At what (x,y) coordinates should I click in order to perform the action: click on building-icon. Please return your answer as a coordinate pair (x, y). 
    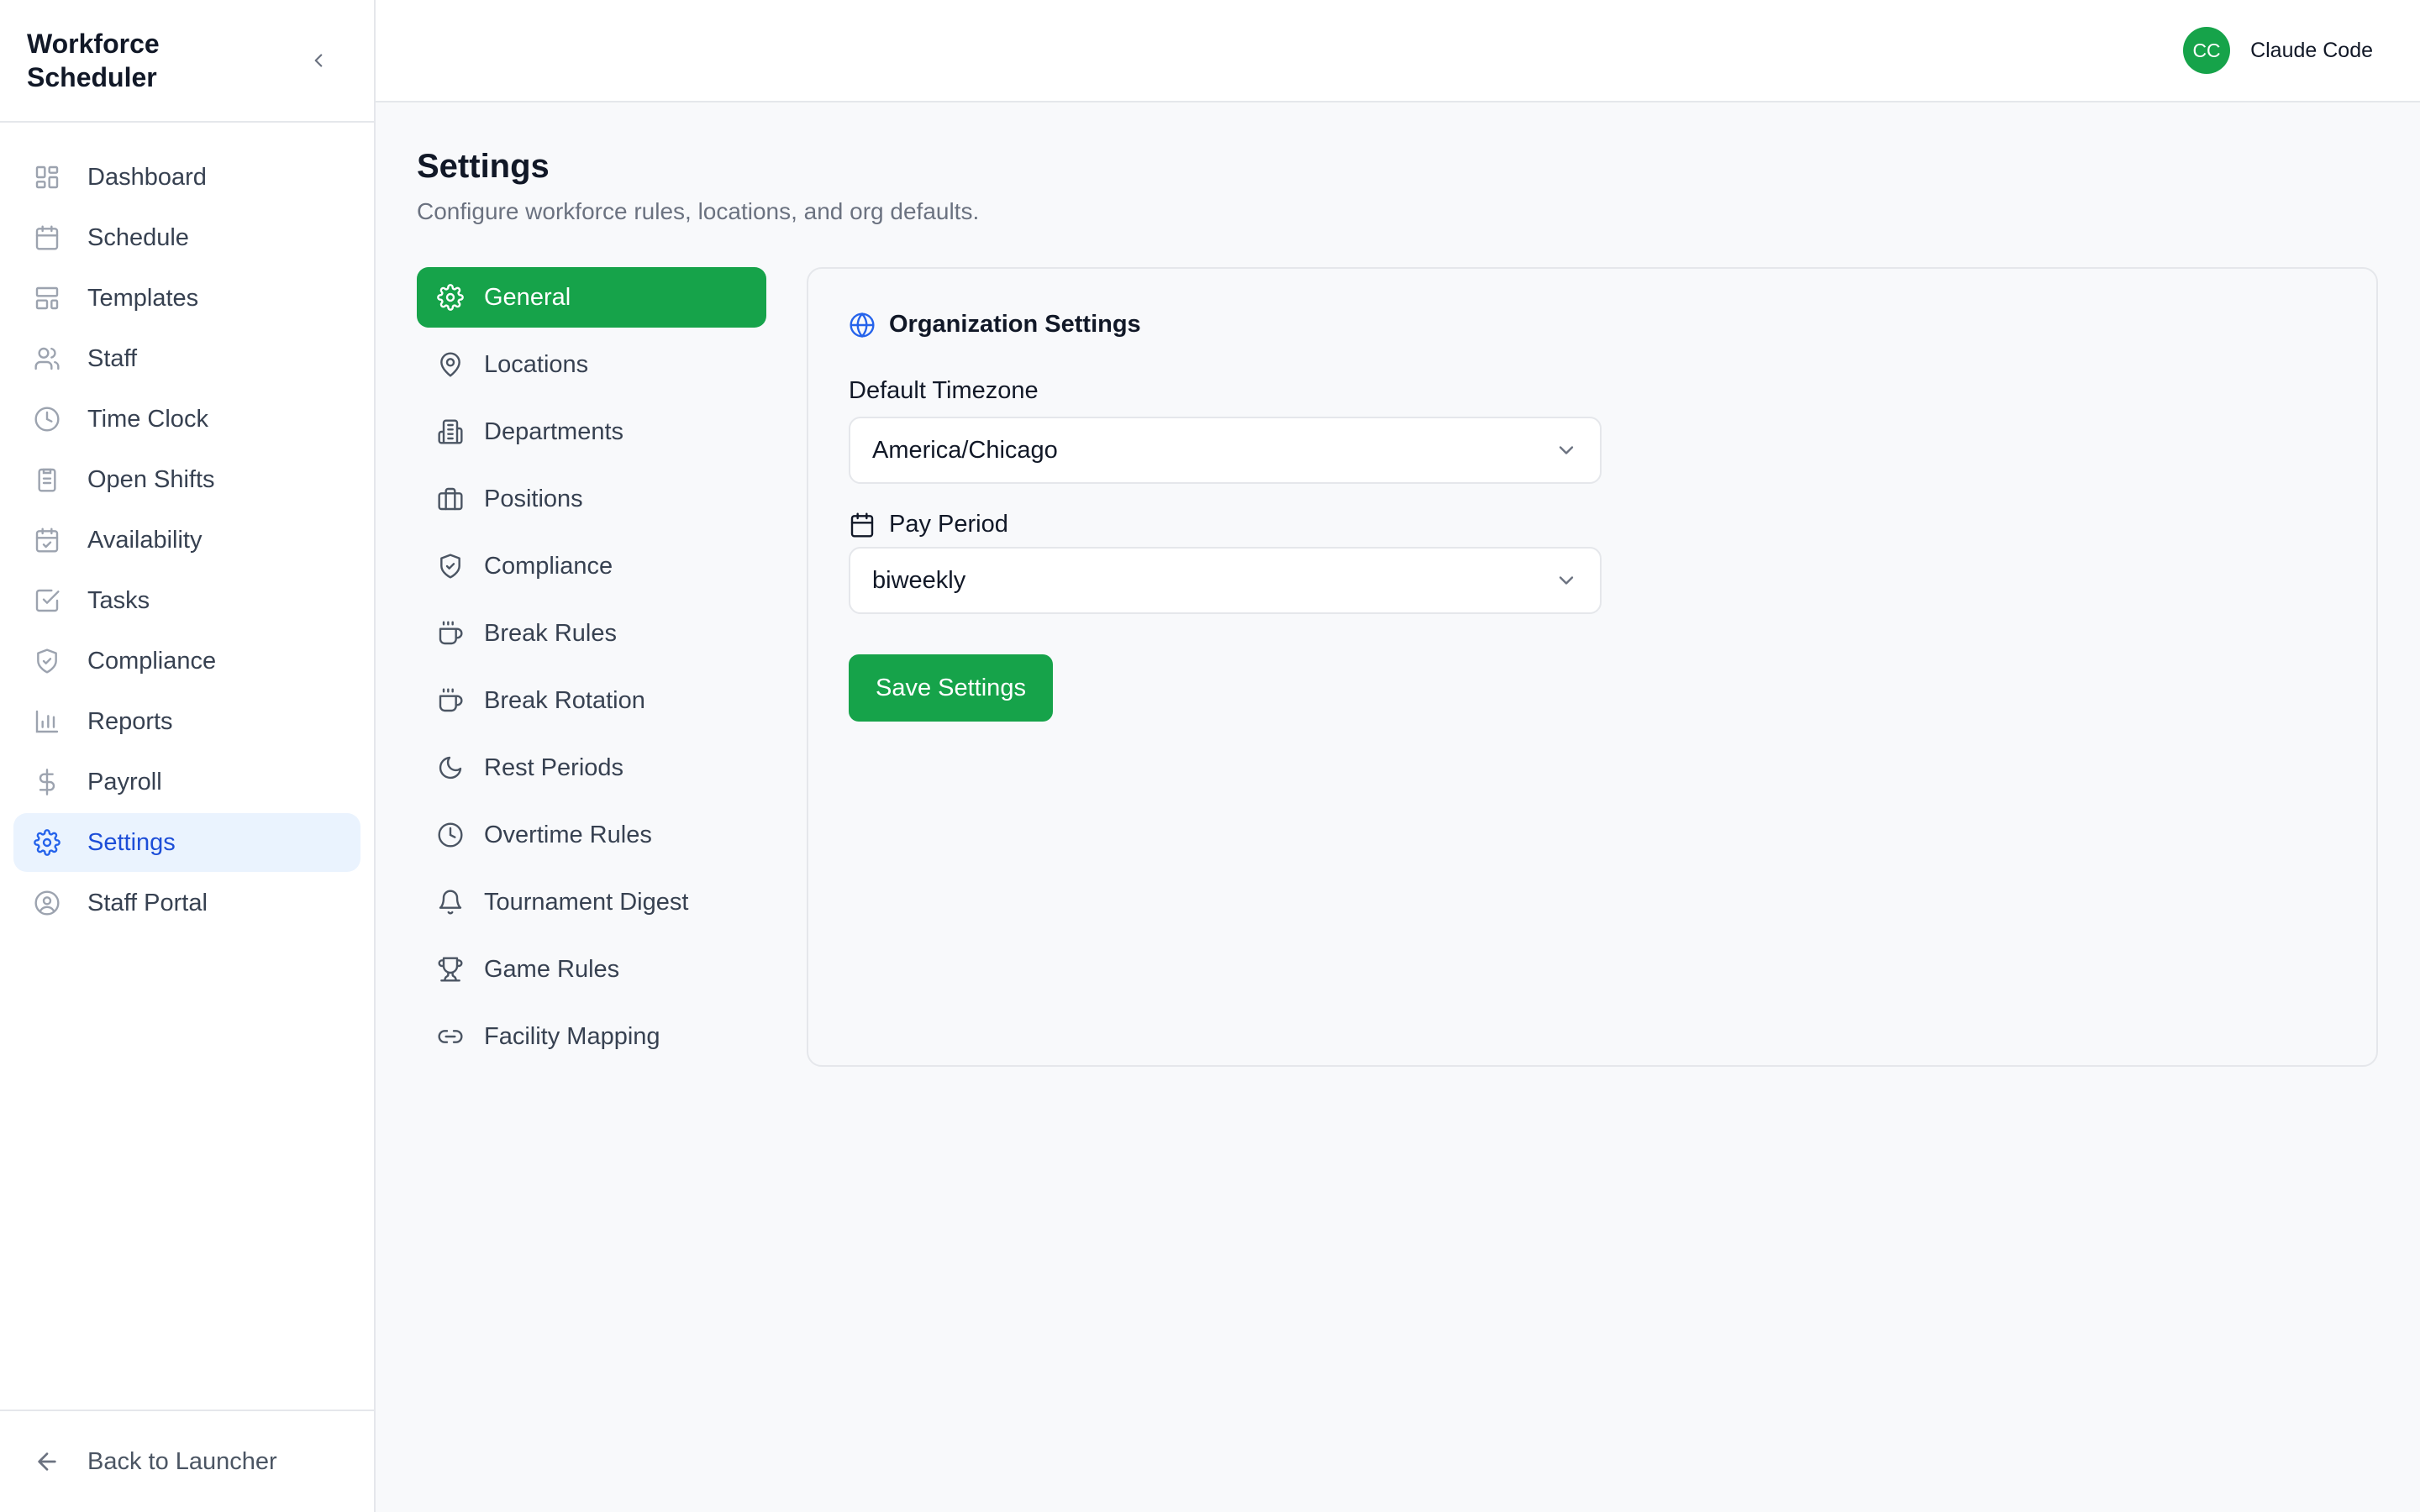
    Looking at the image, I should click on (450, 431).